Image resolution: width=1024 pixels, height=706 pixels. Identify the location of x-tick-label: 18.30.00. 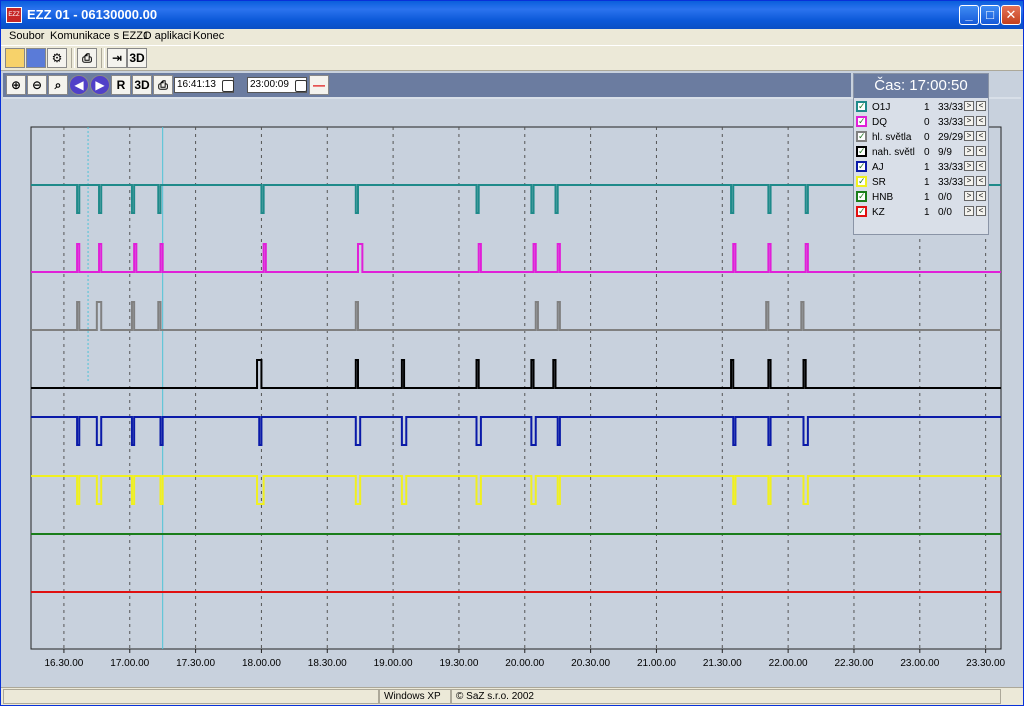
(327, 663).